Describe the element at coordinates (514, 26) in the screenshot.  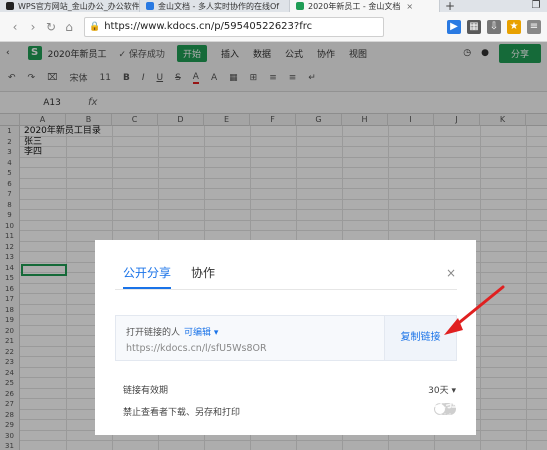
I see `star-extension-icon: ★` at that location.